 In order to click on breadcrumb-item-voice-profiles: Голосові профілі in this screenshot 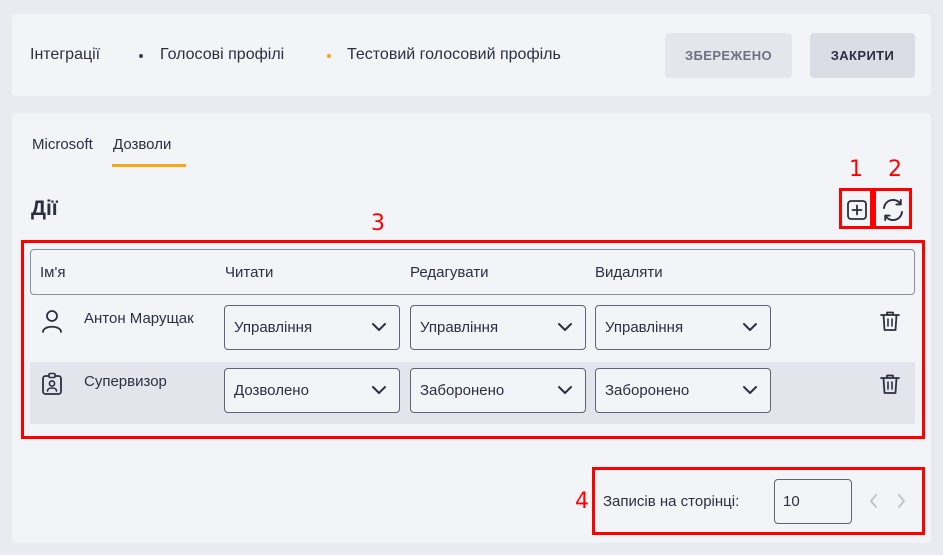, I will do `click(222, 55)`.